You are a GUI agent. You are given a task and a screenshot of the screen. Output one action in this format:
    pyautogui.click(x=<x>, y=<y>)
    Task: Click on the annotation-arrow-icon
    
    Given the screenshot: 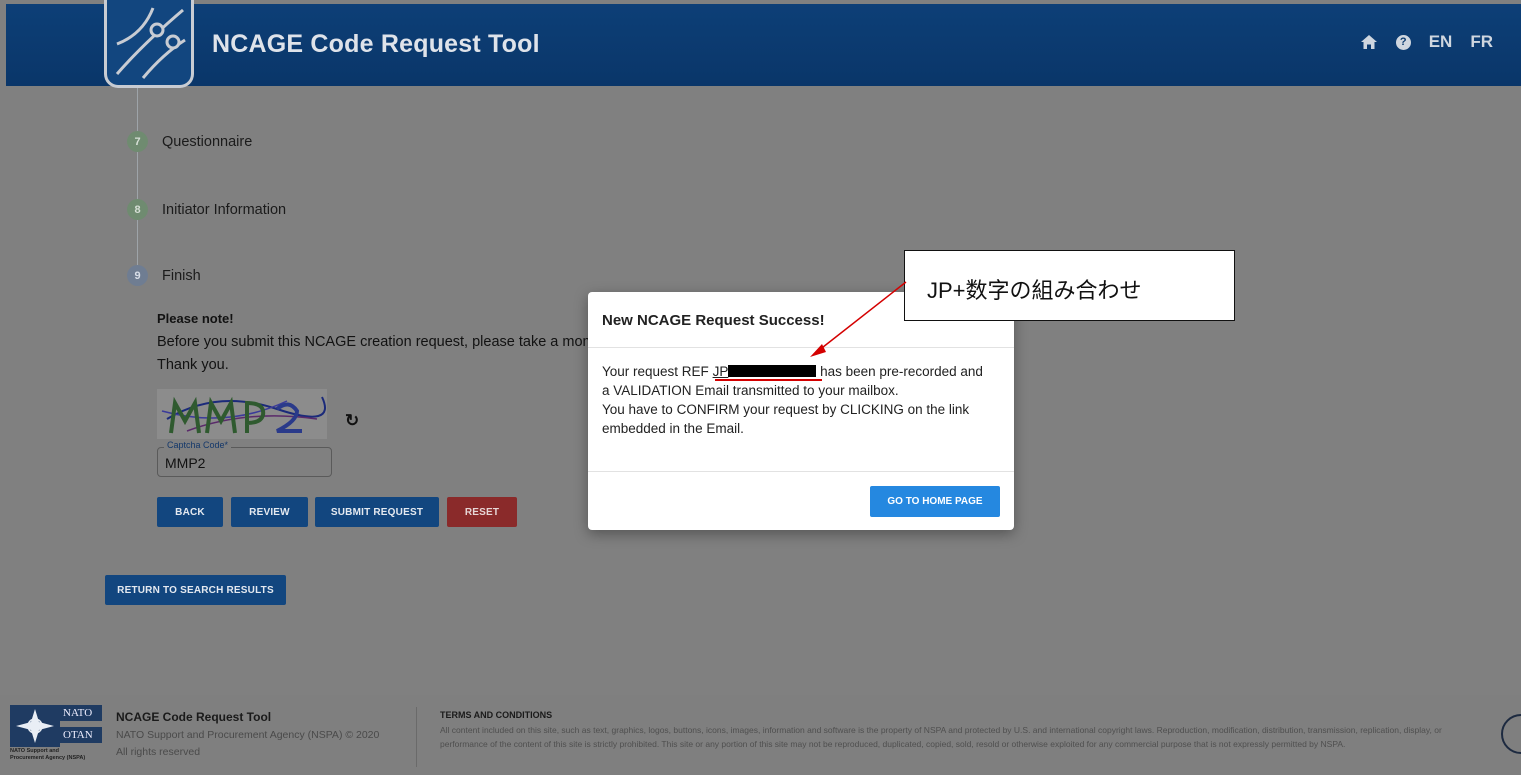 What is the action you would take?
    pyautogui.click(x=858, y=319)
    